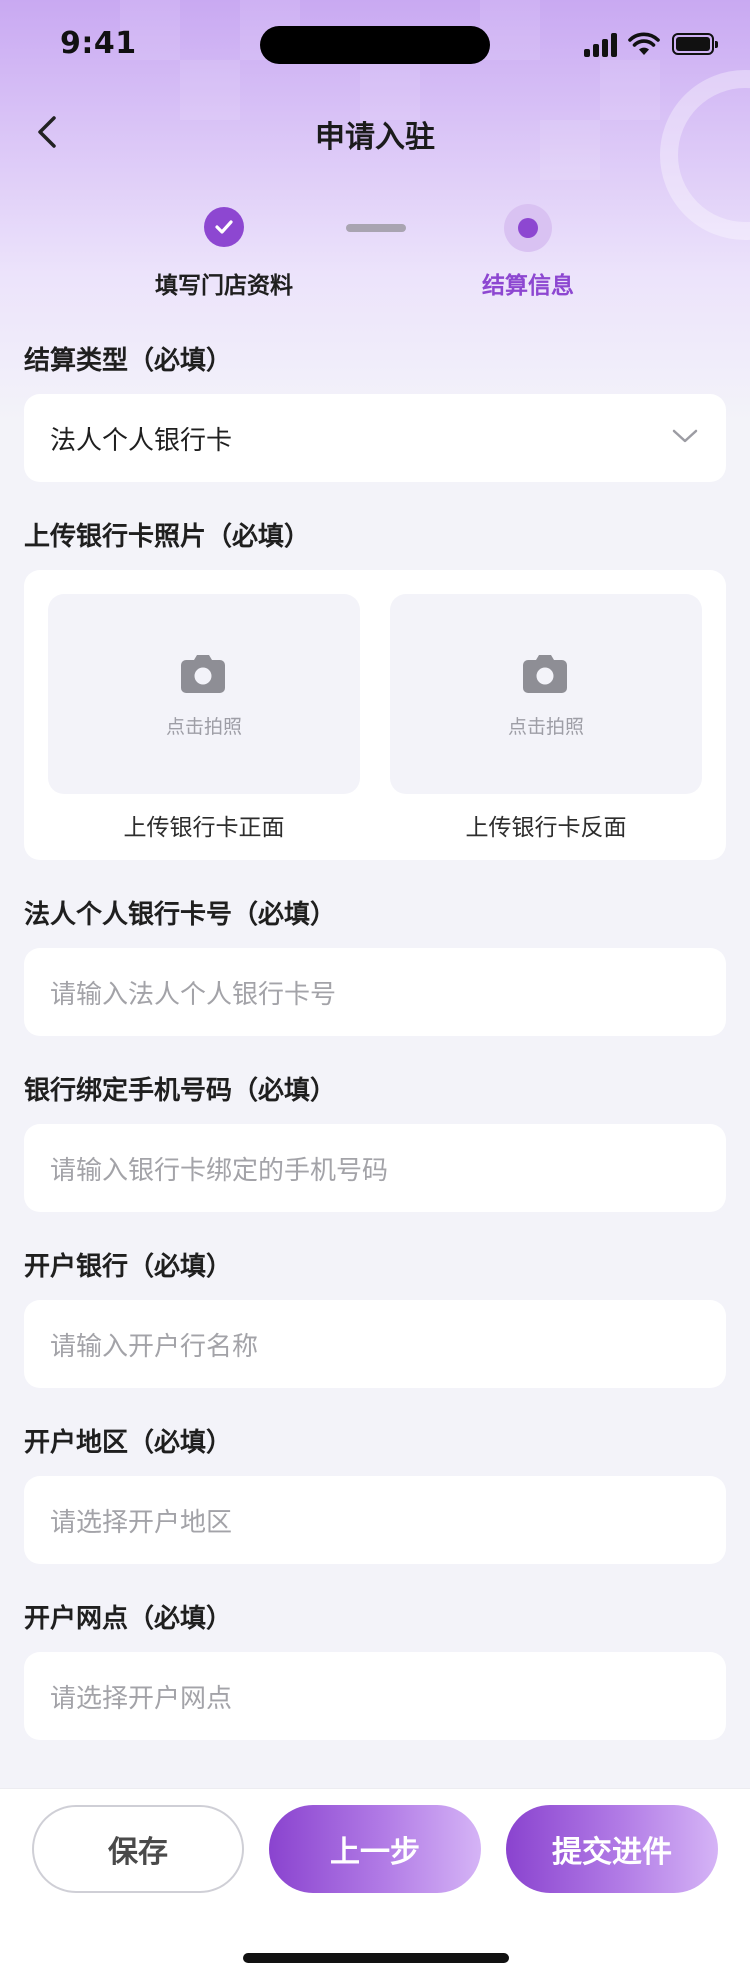  Describe the element at coordinates (141, 440) in the screenshot. I see `settlement-type-value: 法人个人银行卡` at that location.